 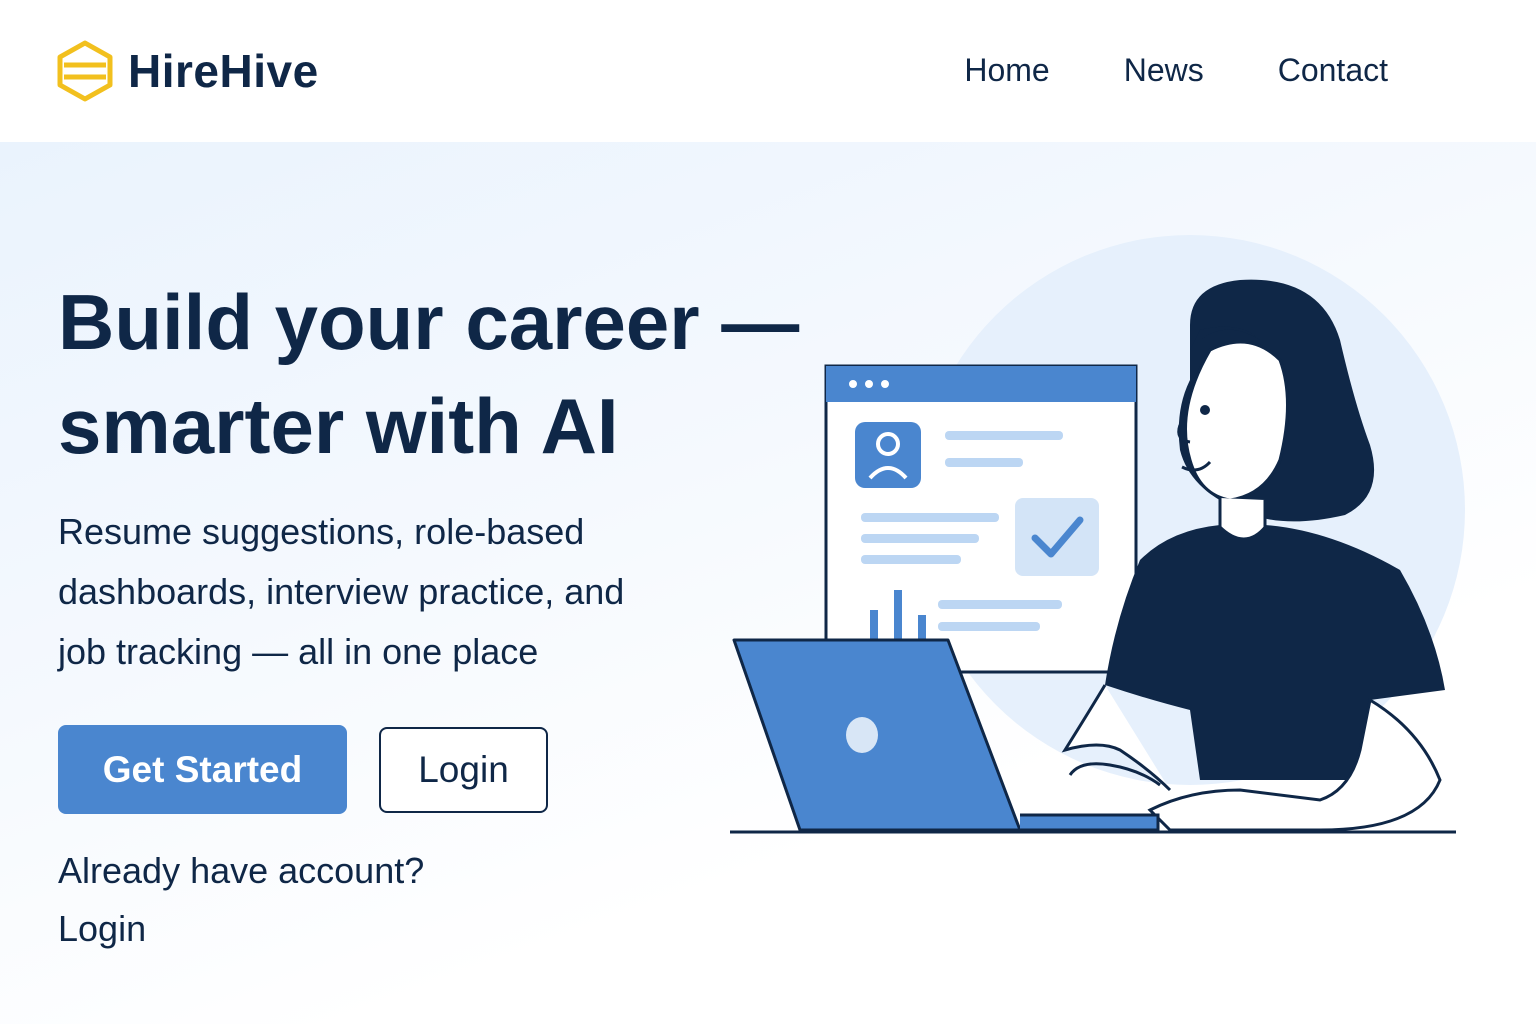 I want to click on headline-line-1: Build your career —, so click(x=429, y=322).